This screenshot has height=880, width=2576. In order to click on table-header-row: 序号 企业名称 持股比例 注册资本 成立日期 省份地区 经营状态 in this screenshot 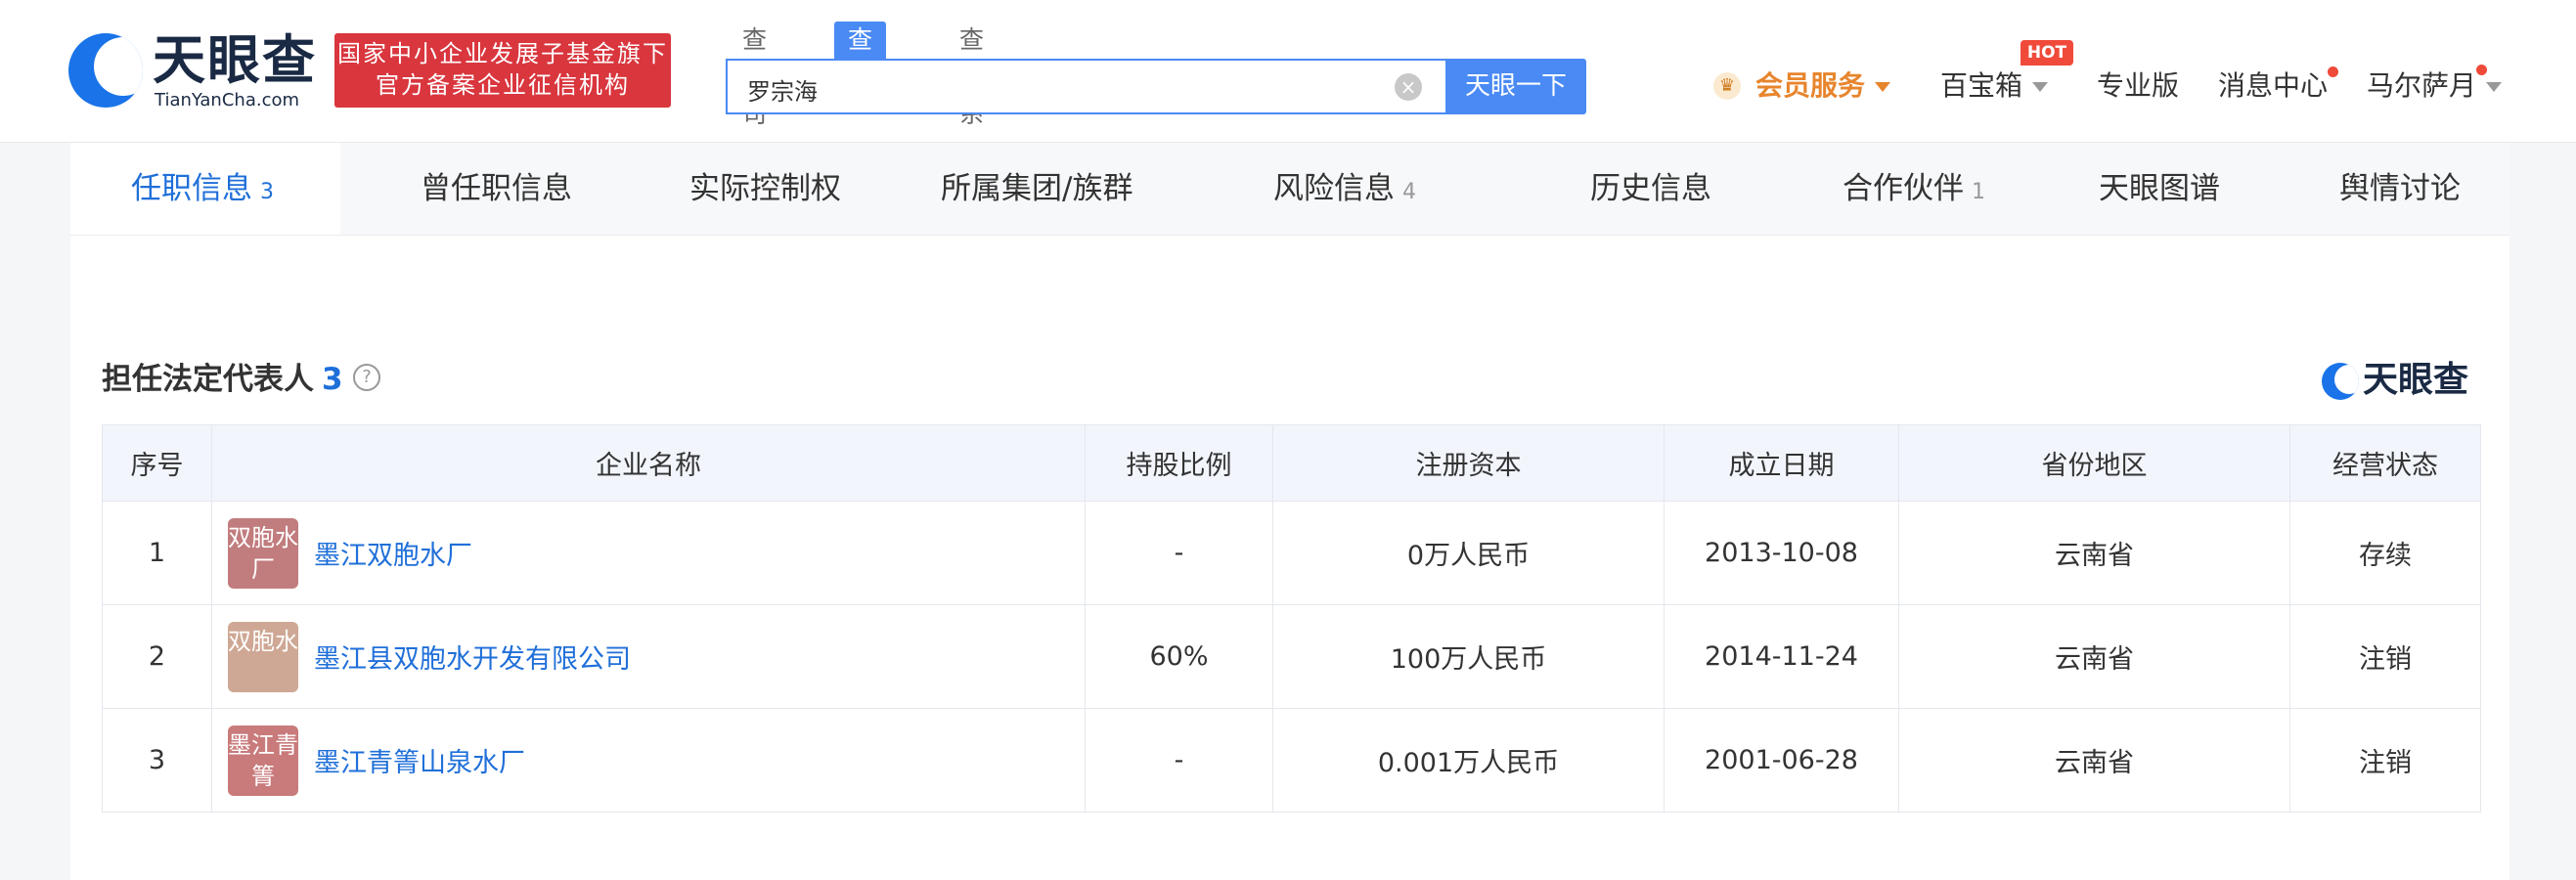, I will do `click(1291, 463)`.